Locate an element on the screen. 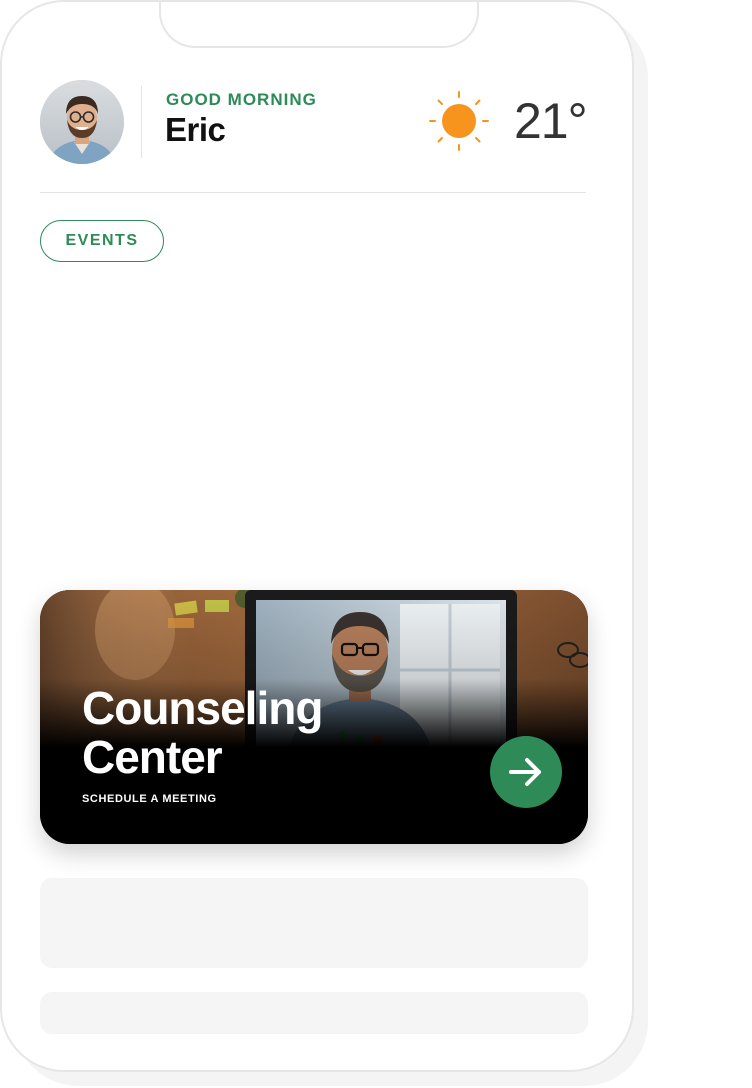  greeting-text: GOOD MORNING is located at coordinates (241, 99).